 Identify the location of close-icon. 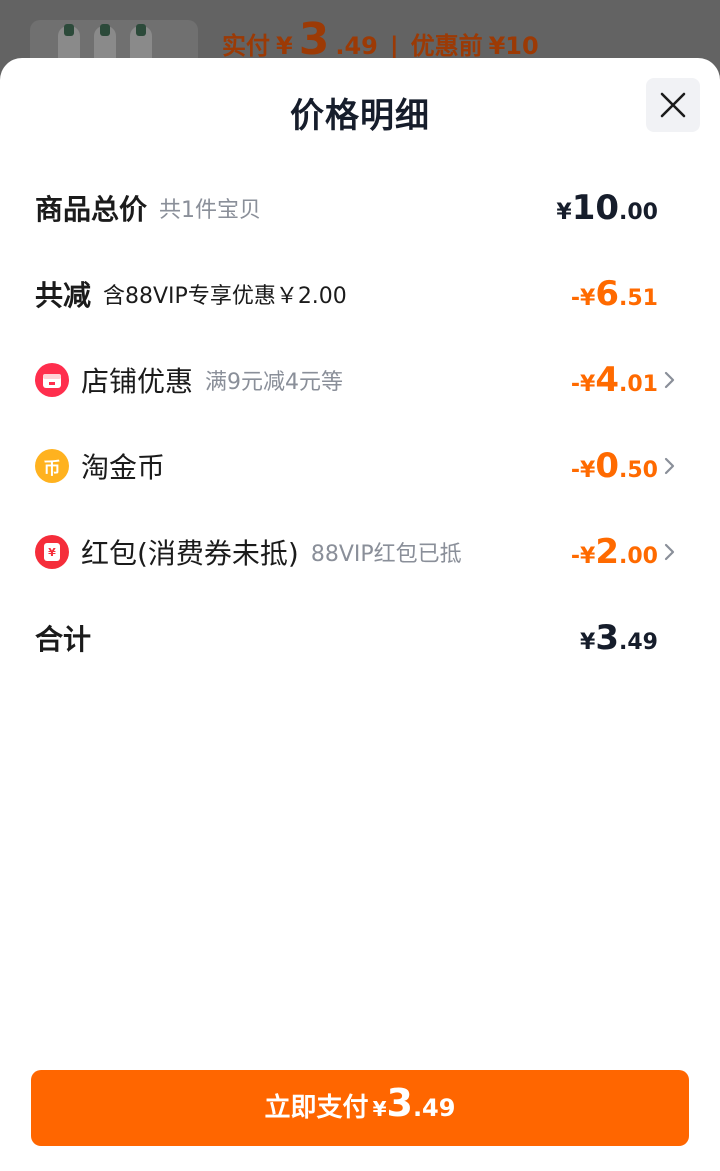
(673, 105).